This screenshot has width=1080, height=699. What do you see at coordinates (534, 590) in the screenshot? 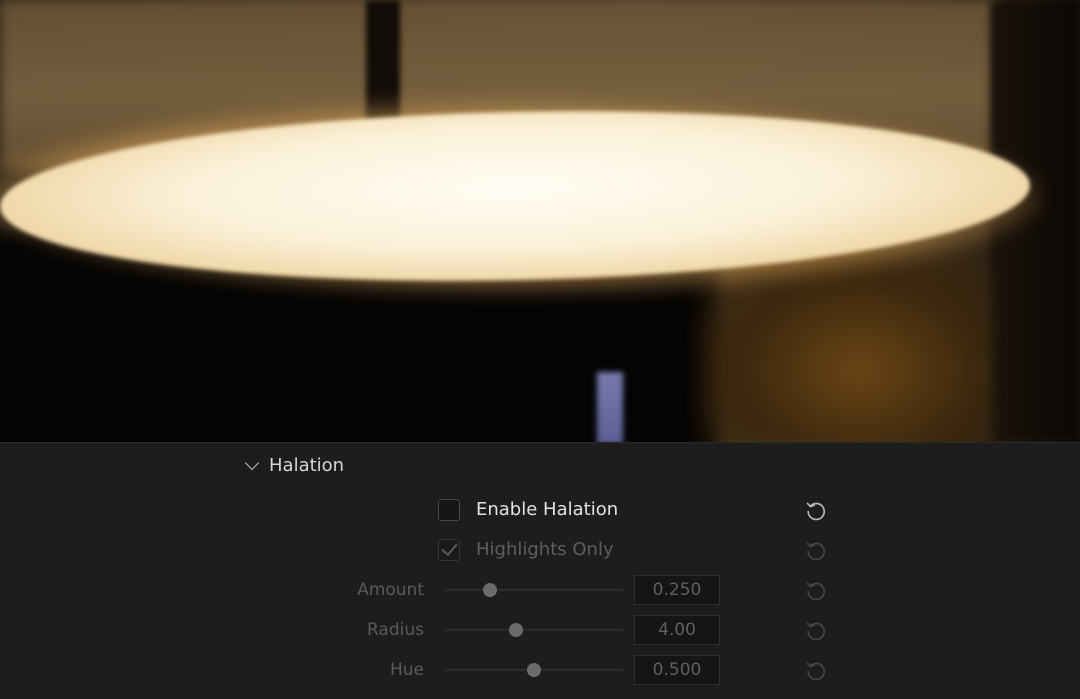
I see `amount-slider` at bounding box center [534, 590].